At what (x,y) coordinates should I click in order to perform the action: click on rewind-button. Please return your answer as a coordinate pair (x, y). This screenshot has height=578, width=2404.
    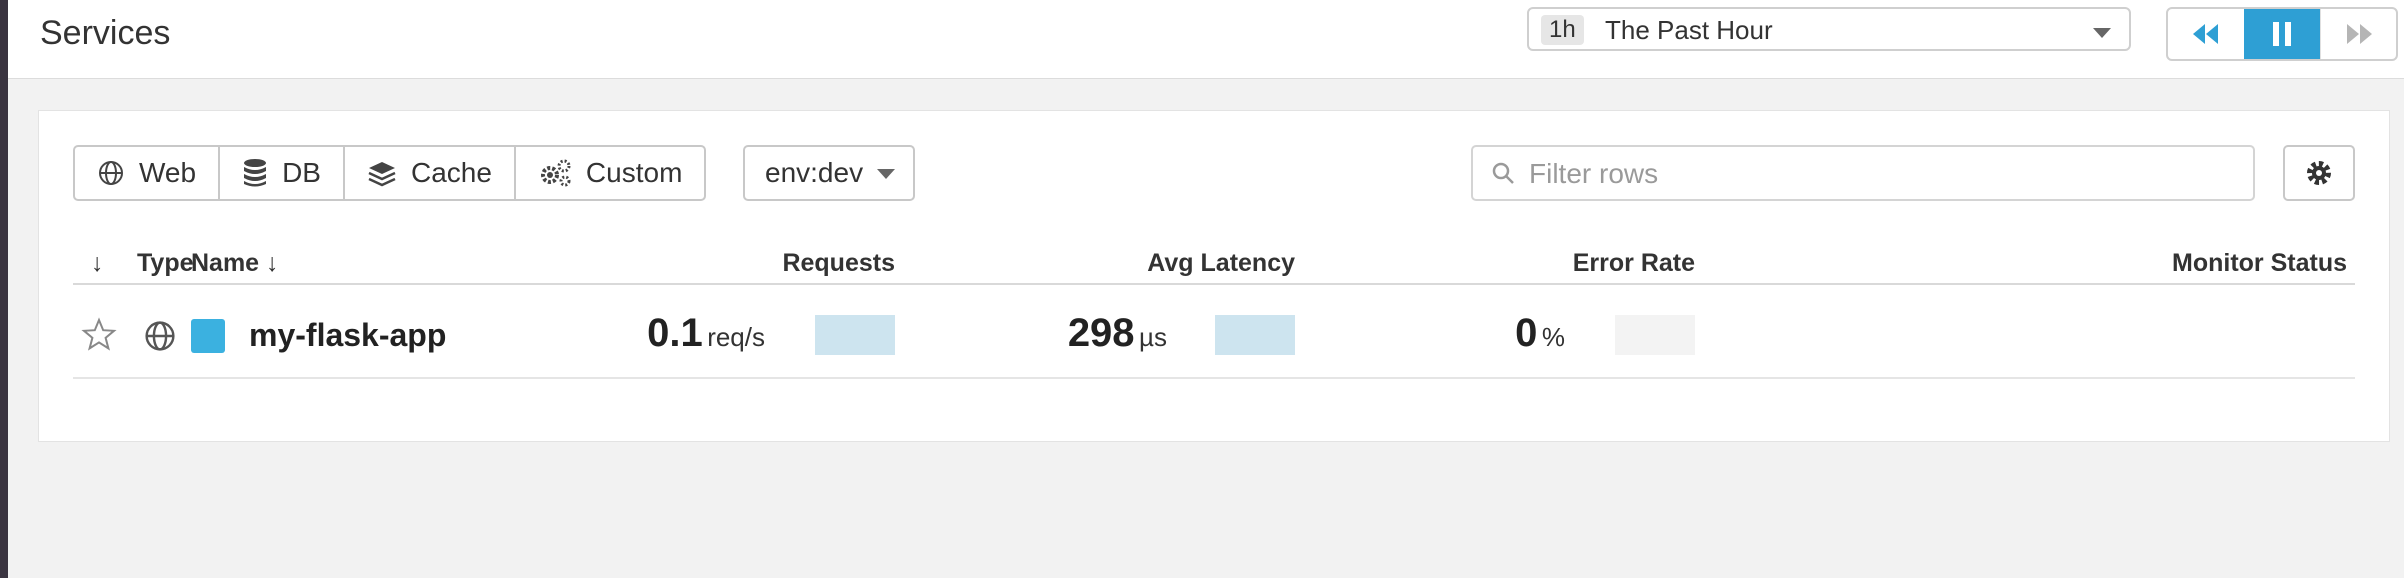
    Looking at the image, I should click on (2206, 34).